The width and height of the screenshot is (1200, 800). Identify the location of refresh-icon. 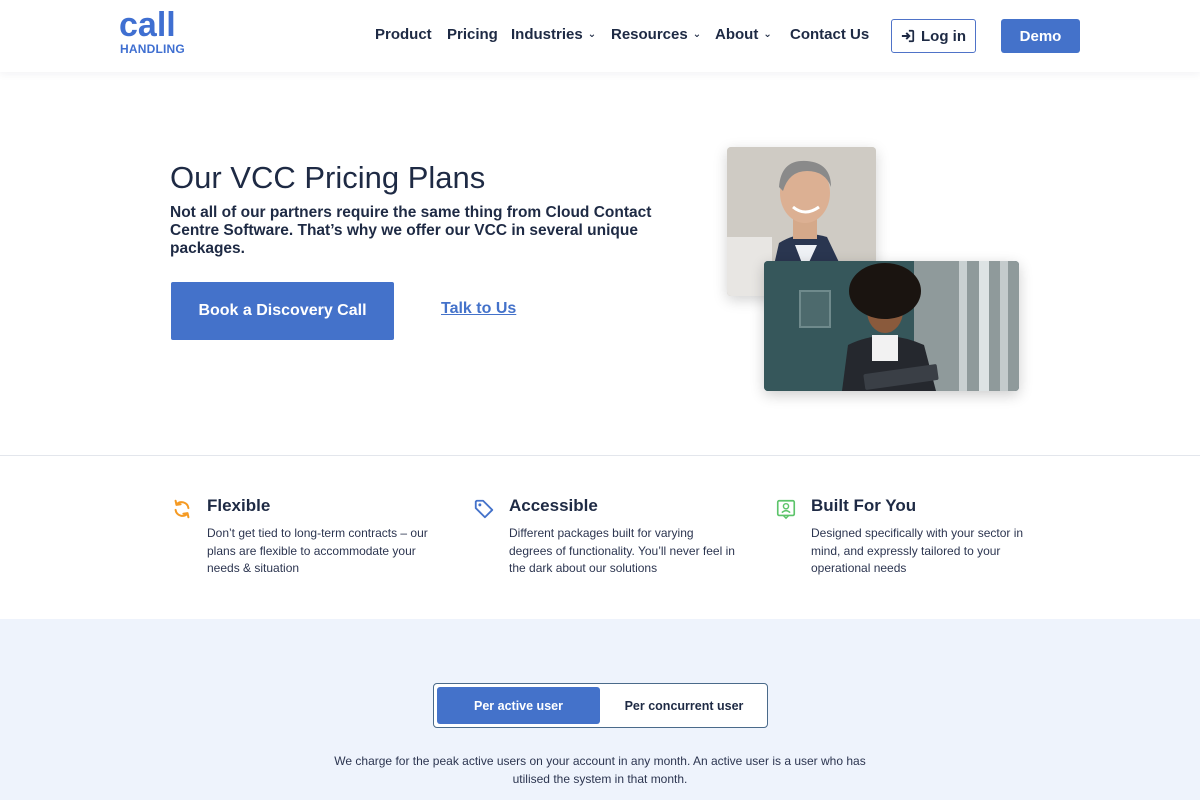
(182, 509).